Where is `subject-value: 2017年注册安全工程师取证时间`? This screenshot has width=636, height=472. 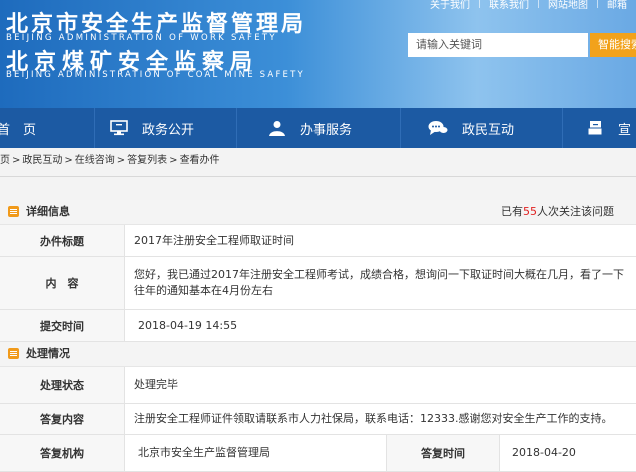 subject-value: 2017年注册安全工程师取证时间 is located at coordinates (214, 240).